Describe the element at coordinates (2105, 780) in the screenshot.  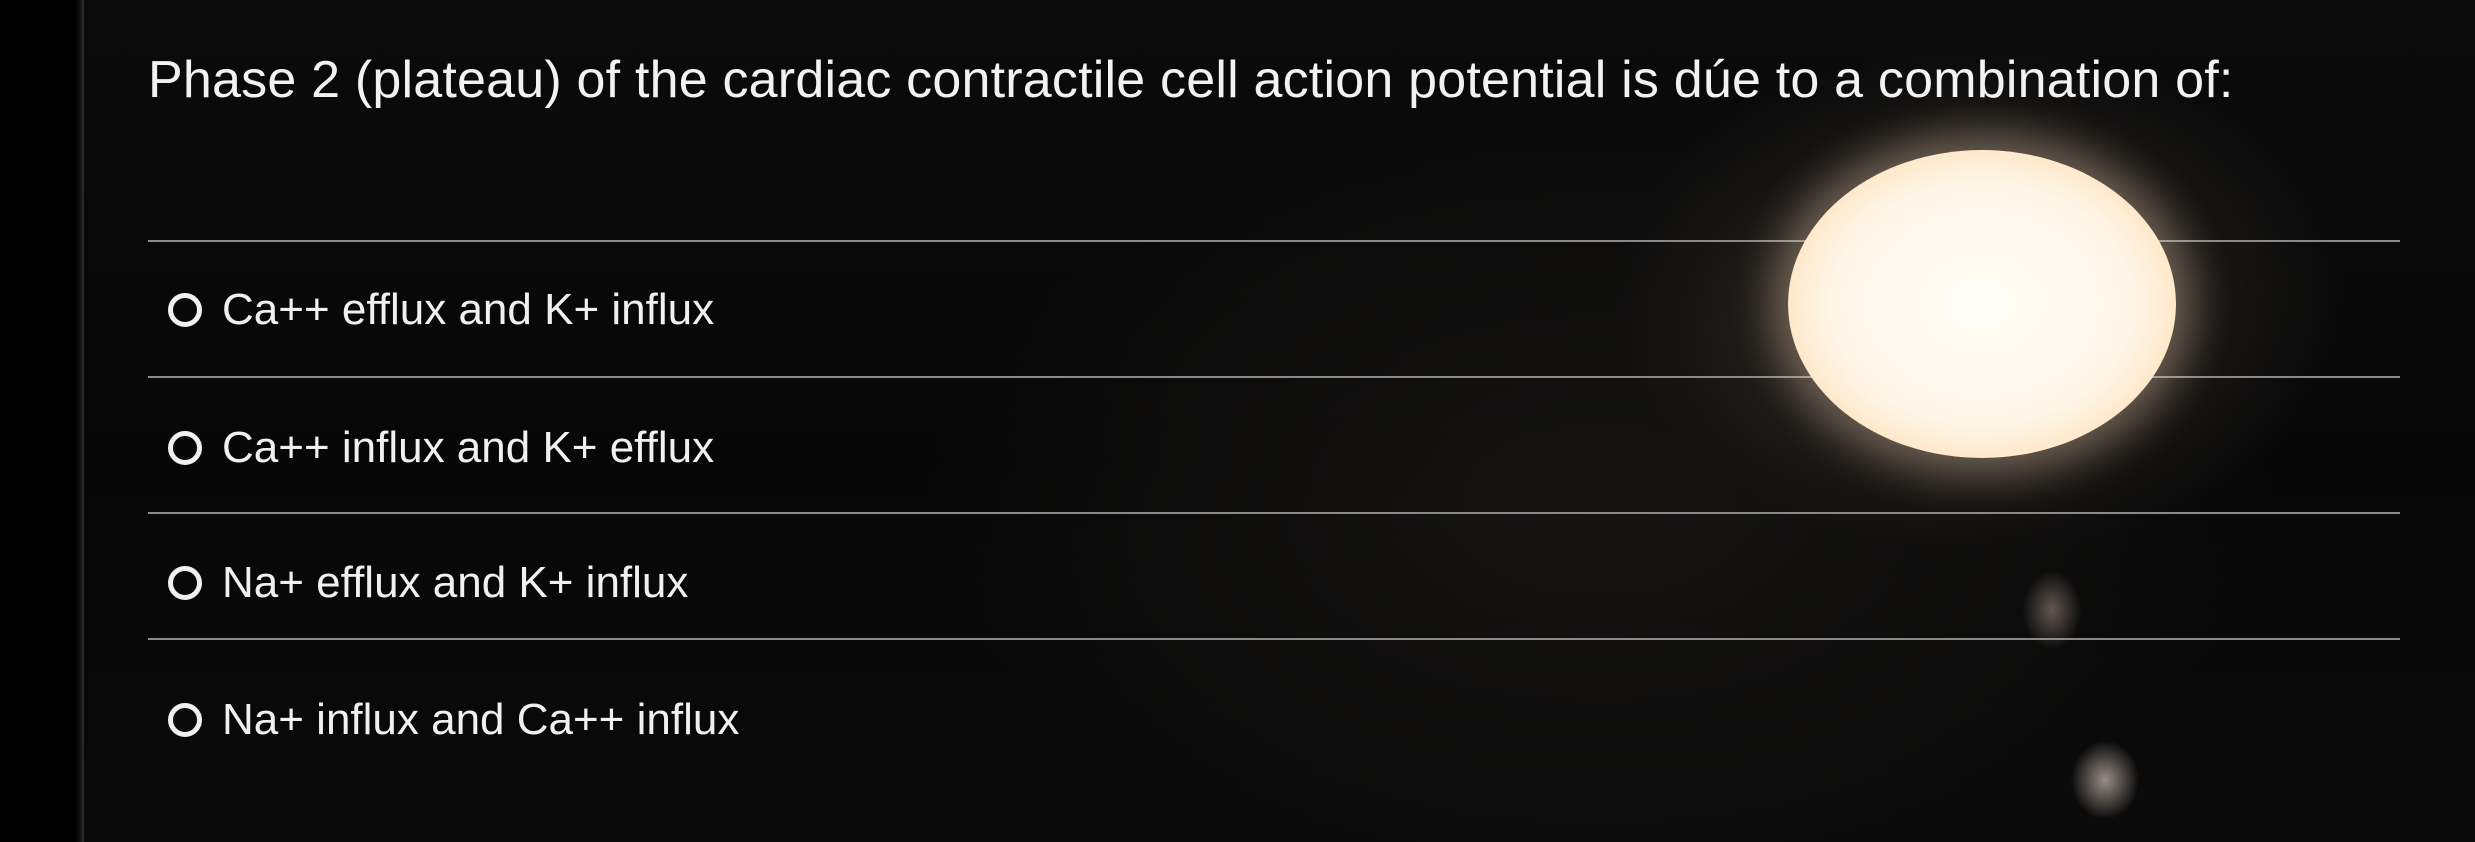
I see `screen-reflection` at that location.